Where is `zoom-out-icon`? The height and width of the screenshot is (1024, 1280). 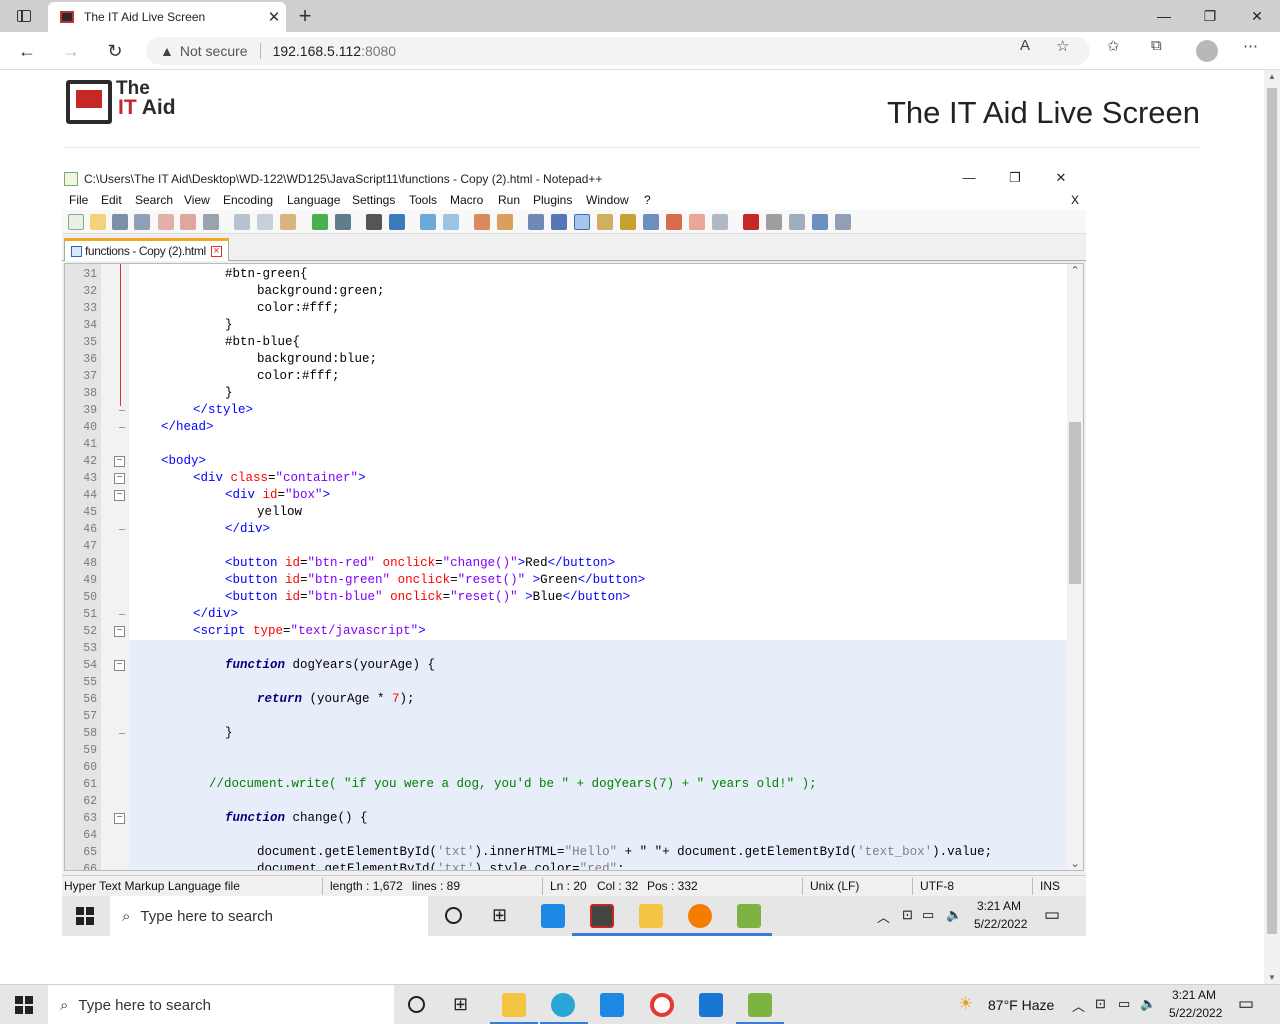
zoom-out-icon is located at coordinates (451, 222).